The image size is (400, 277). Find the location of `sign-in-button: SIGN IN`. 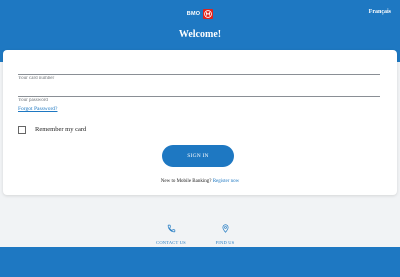

sign-in-button: SIGN IN is located at coordinates (198, 156).